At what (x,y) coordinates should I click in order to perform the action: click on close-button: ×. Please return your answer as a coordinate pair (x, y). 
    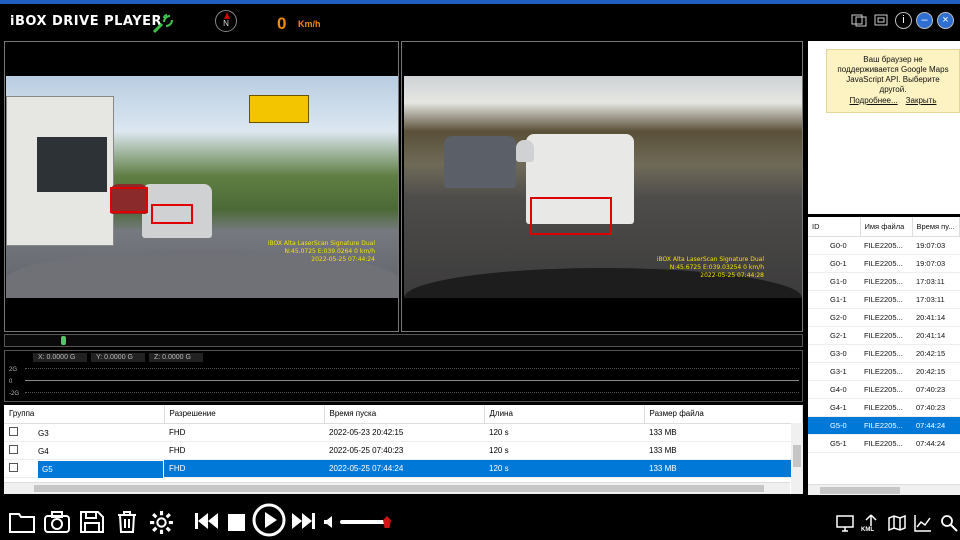
    Looking at the image, I should click on (945, 20).